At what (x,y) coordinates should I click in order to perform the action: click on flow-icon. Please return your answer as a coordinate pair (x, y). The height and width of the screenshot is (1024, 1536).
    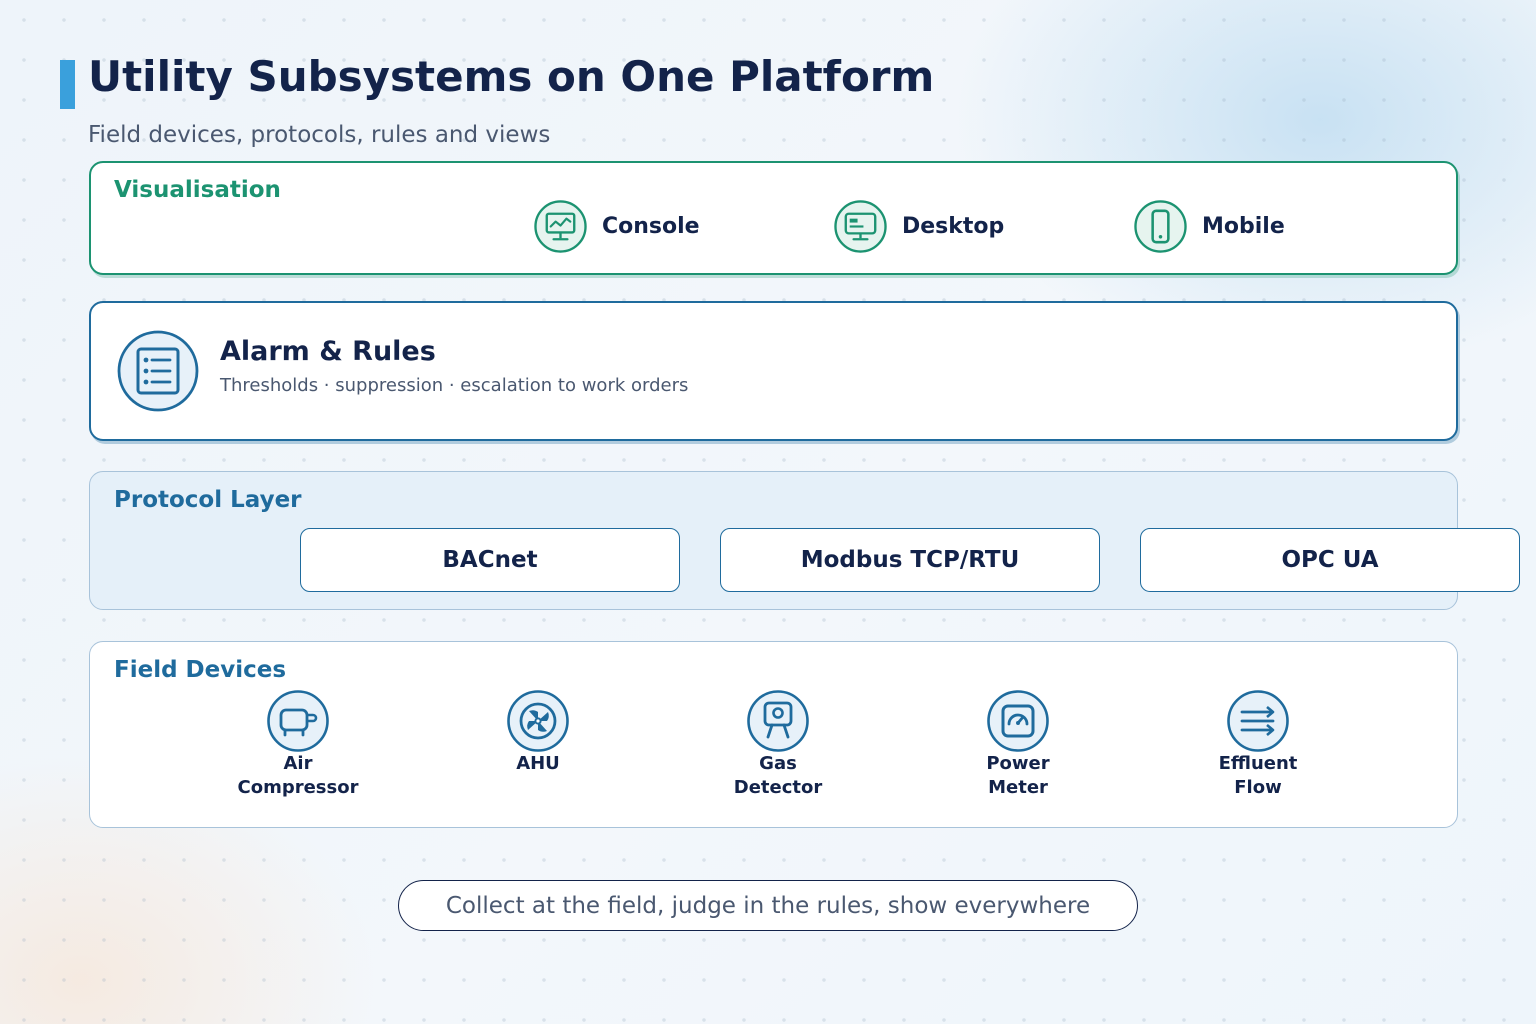
    Looking at the image, I should click on (1258, 721).